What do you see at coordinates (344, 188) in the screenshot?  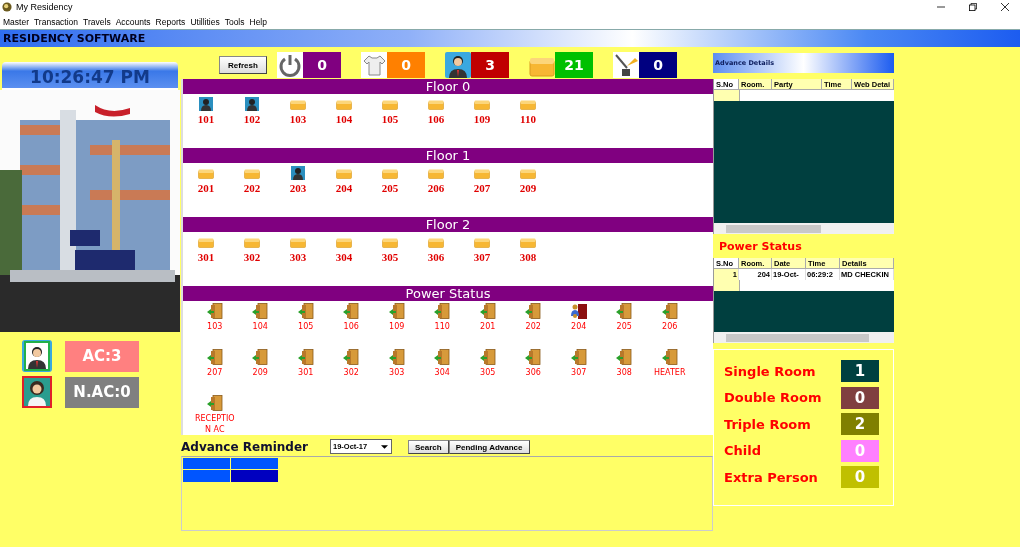 I see `room-number: 204` at bounding box center [344, 188].